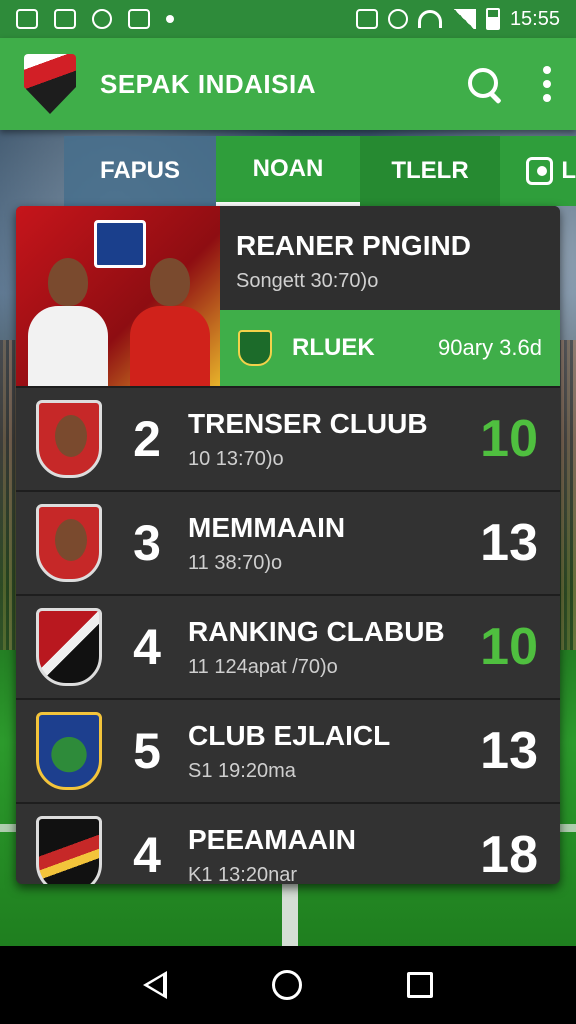  I want to click on club-subtitle: 11 124apat /70)o, so click(263, 666).